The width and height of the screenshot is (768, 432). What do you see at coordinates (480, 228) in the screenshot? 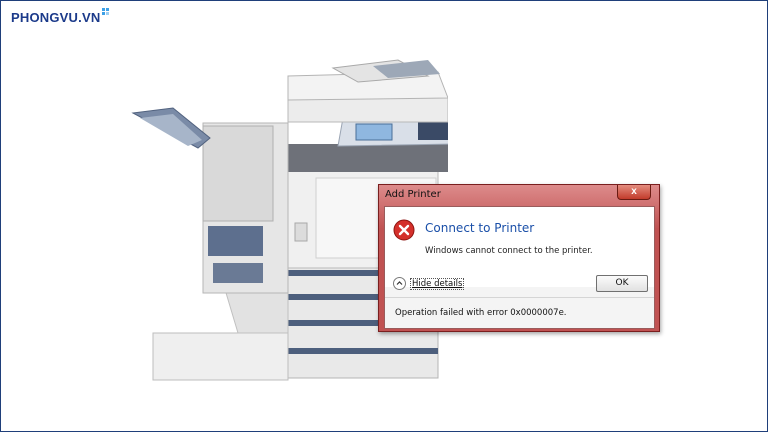
I see `dialog-heading: Connect to Printer` at bounding box center [480, 228].